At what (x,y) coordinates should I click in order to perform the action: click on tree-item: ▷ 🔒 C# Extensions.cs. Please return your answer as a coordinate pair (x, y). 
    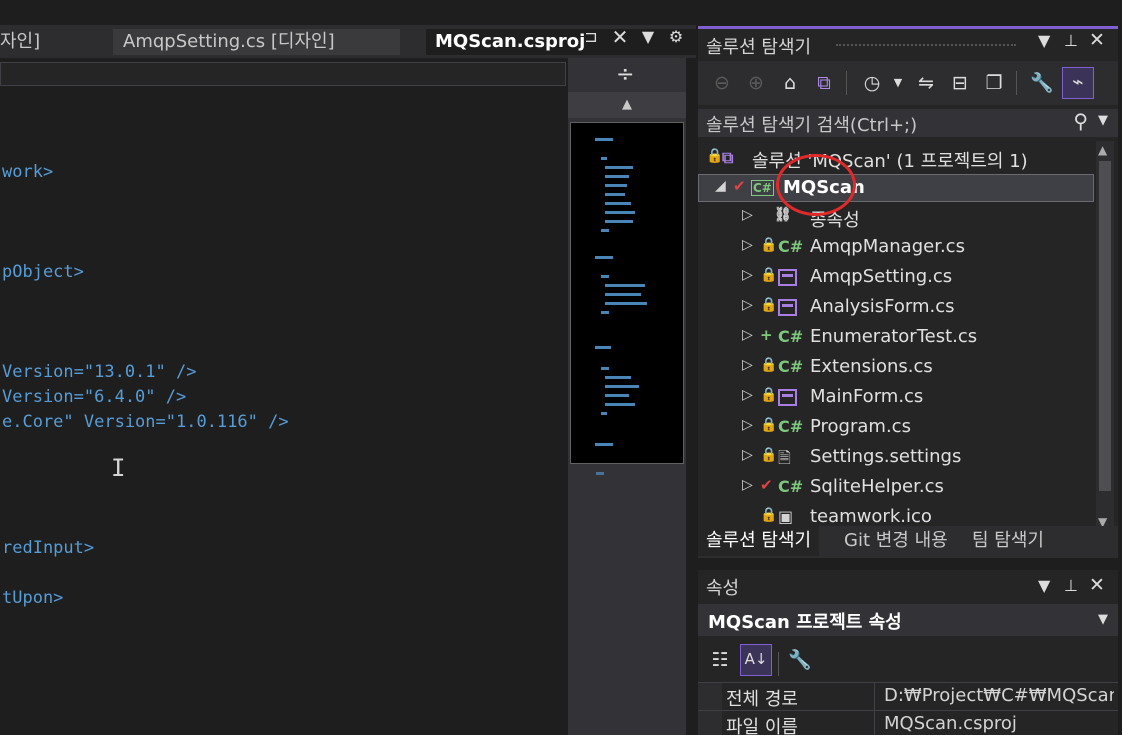
    Looking at the image, I should click on (896, 368).